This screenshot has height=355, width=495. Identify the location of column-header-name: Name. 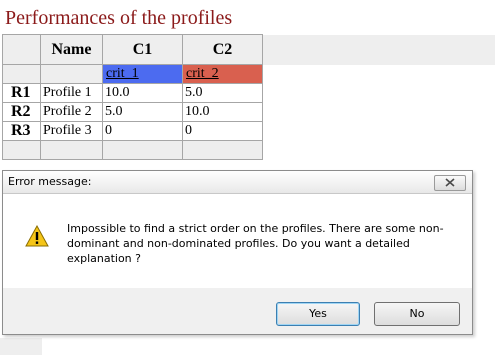
(71, 49).